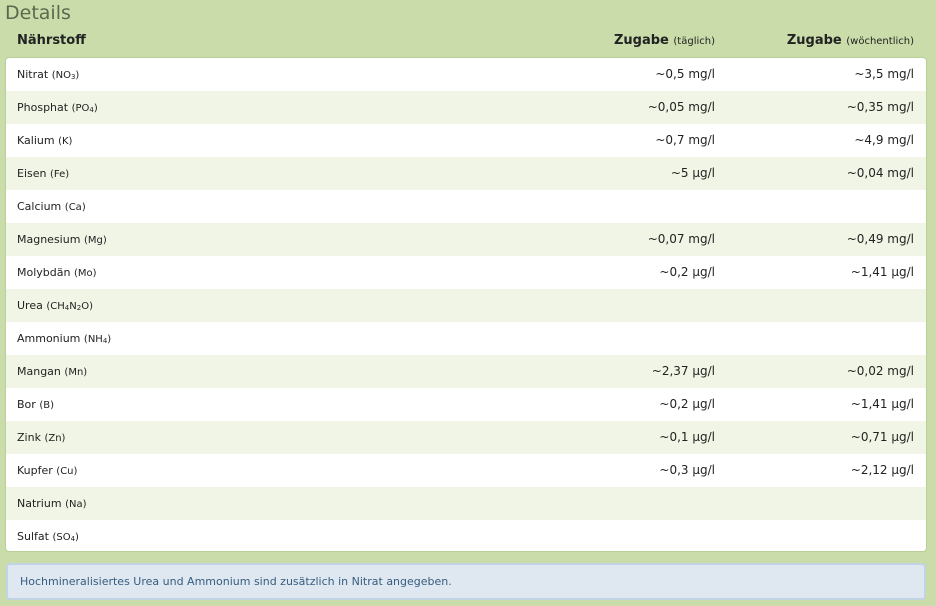 The height and width of the screenshot is (606, 936). Describe the element at coordinates (685, 140) in the screenshot. I see `daily-dose-cell: ~0,7 mg/l` at that location.